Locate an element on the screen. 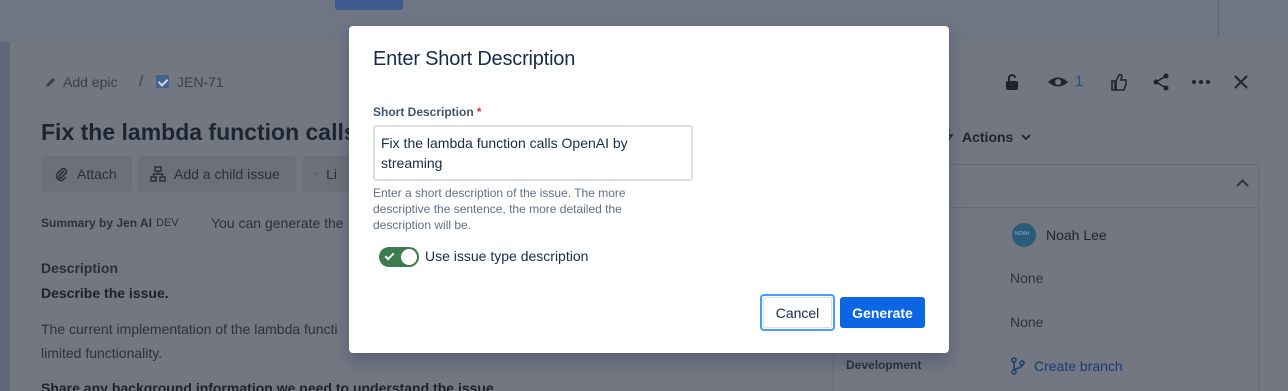 The image size is (1288, 391). create-branch-link: Create branch is located at coordinates (1078, 366).